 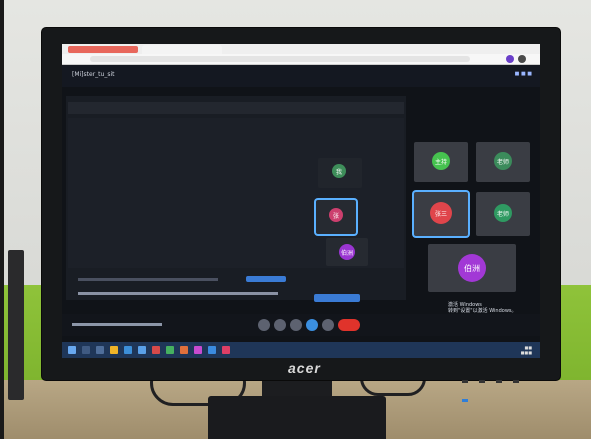 What do you see at coordinates (128, 350) in the screenshot?
I see `browser-icon` at bounding box center [128, 350].